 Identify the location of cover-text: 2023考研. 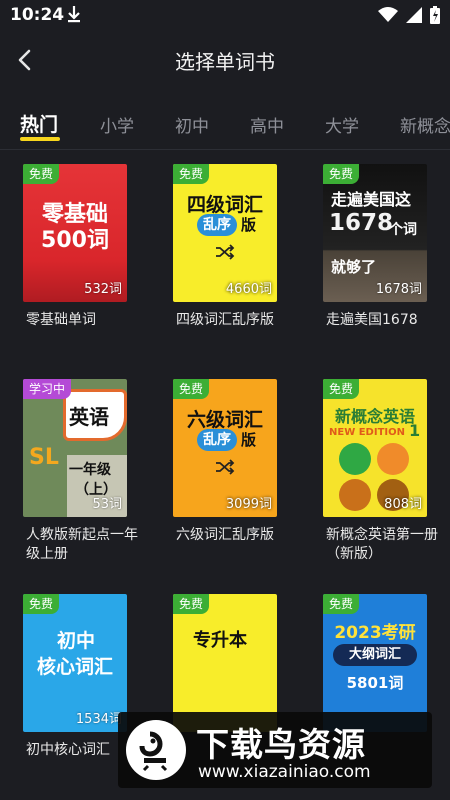
(375, 633).